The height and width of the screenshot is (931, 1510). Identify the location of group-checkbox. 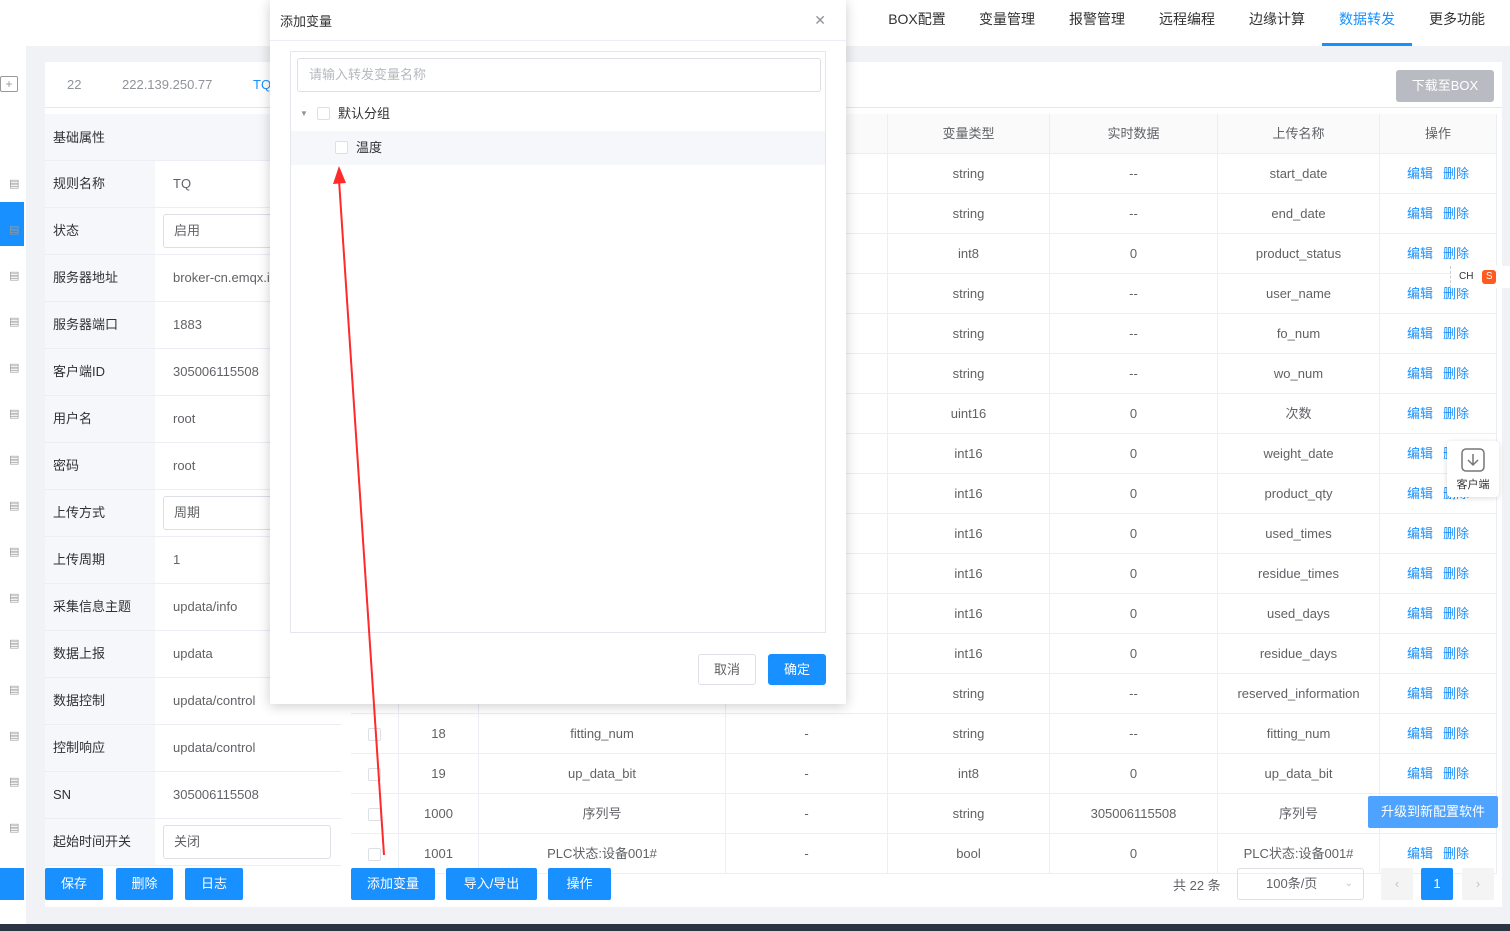
(323, 113).